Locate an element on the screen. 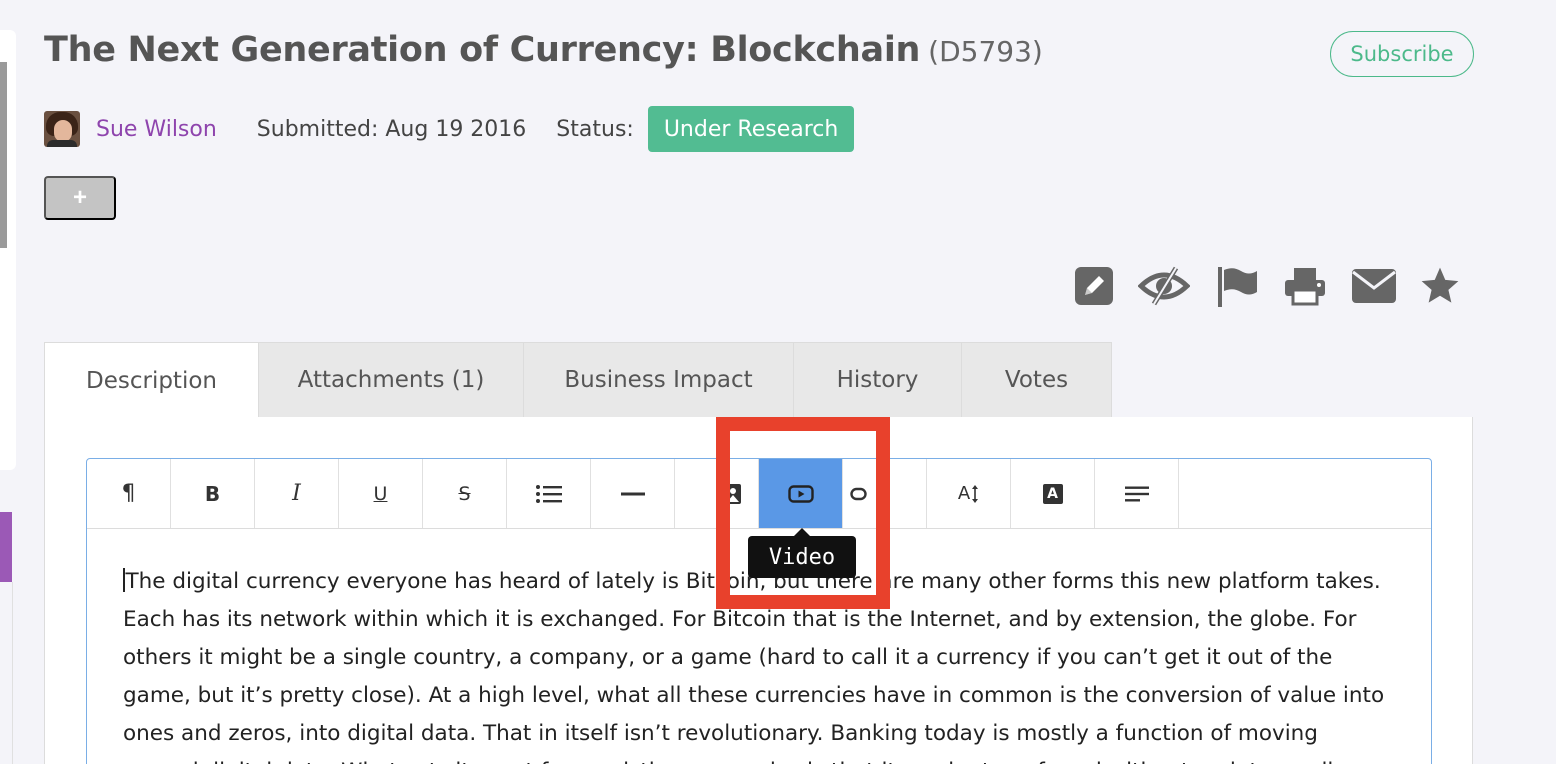  horizontal-rule-icon is located at coordinates (633, 493).